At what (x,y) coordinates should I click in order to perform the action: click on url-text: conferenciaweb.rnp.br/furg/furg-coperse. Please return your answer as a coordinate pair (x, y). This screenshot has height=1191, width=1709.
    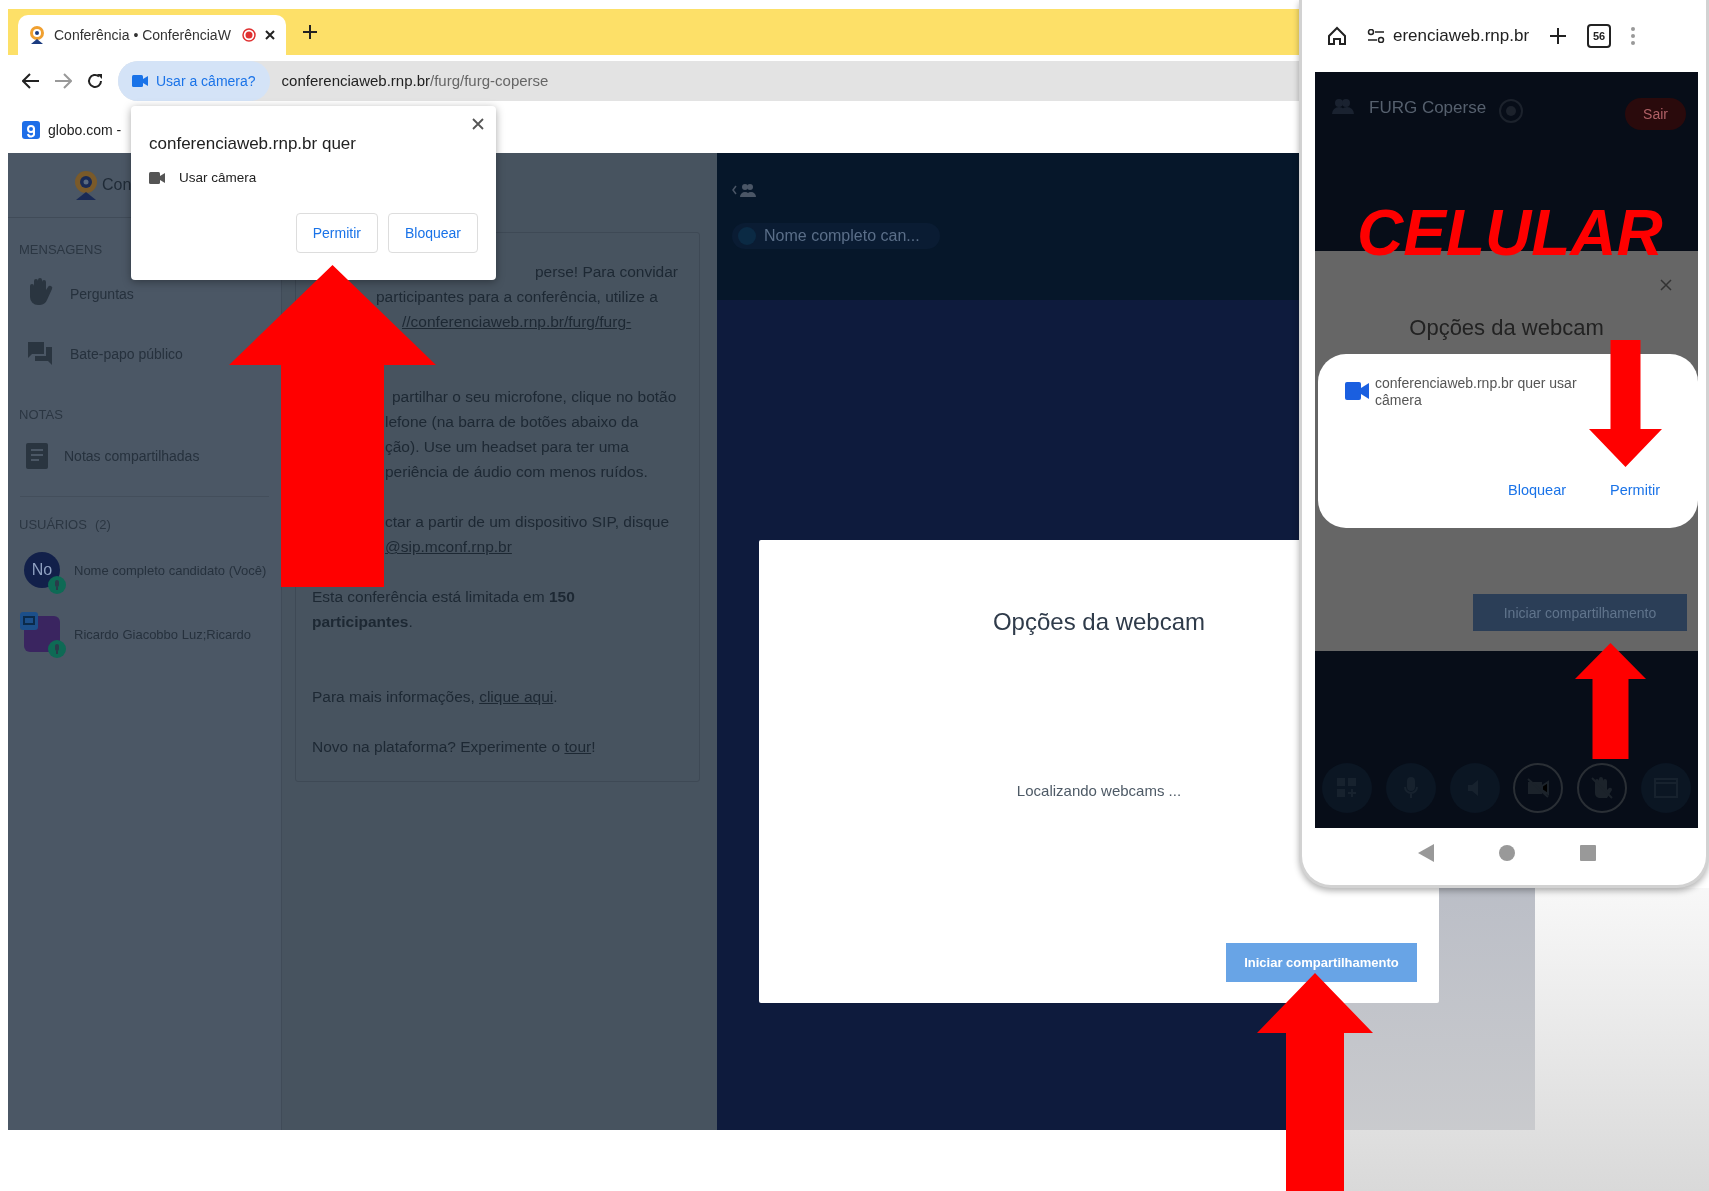
    Looking at the image, I should click on (415, 80).